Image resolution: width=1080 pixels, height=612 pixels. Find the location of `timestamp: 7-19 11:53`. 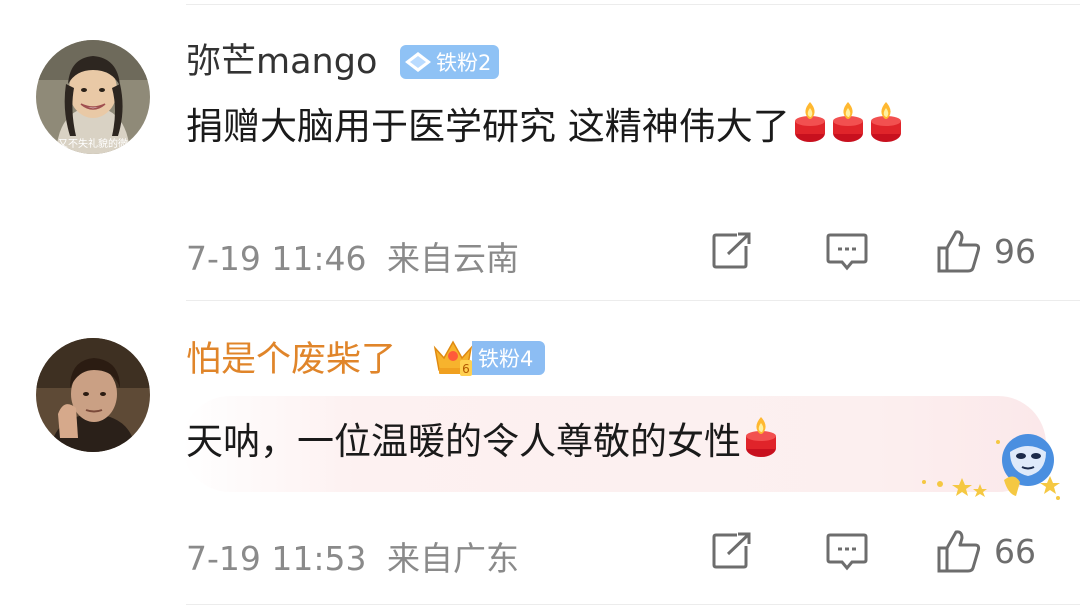

timestamp: 7-19 11:53 is located at coordinates (276, 558).